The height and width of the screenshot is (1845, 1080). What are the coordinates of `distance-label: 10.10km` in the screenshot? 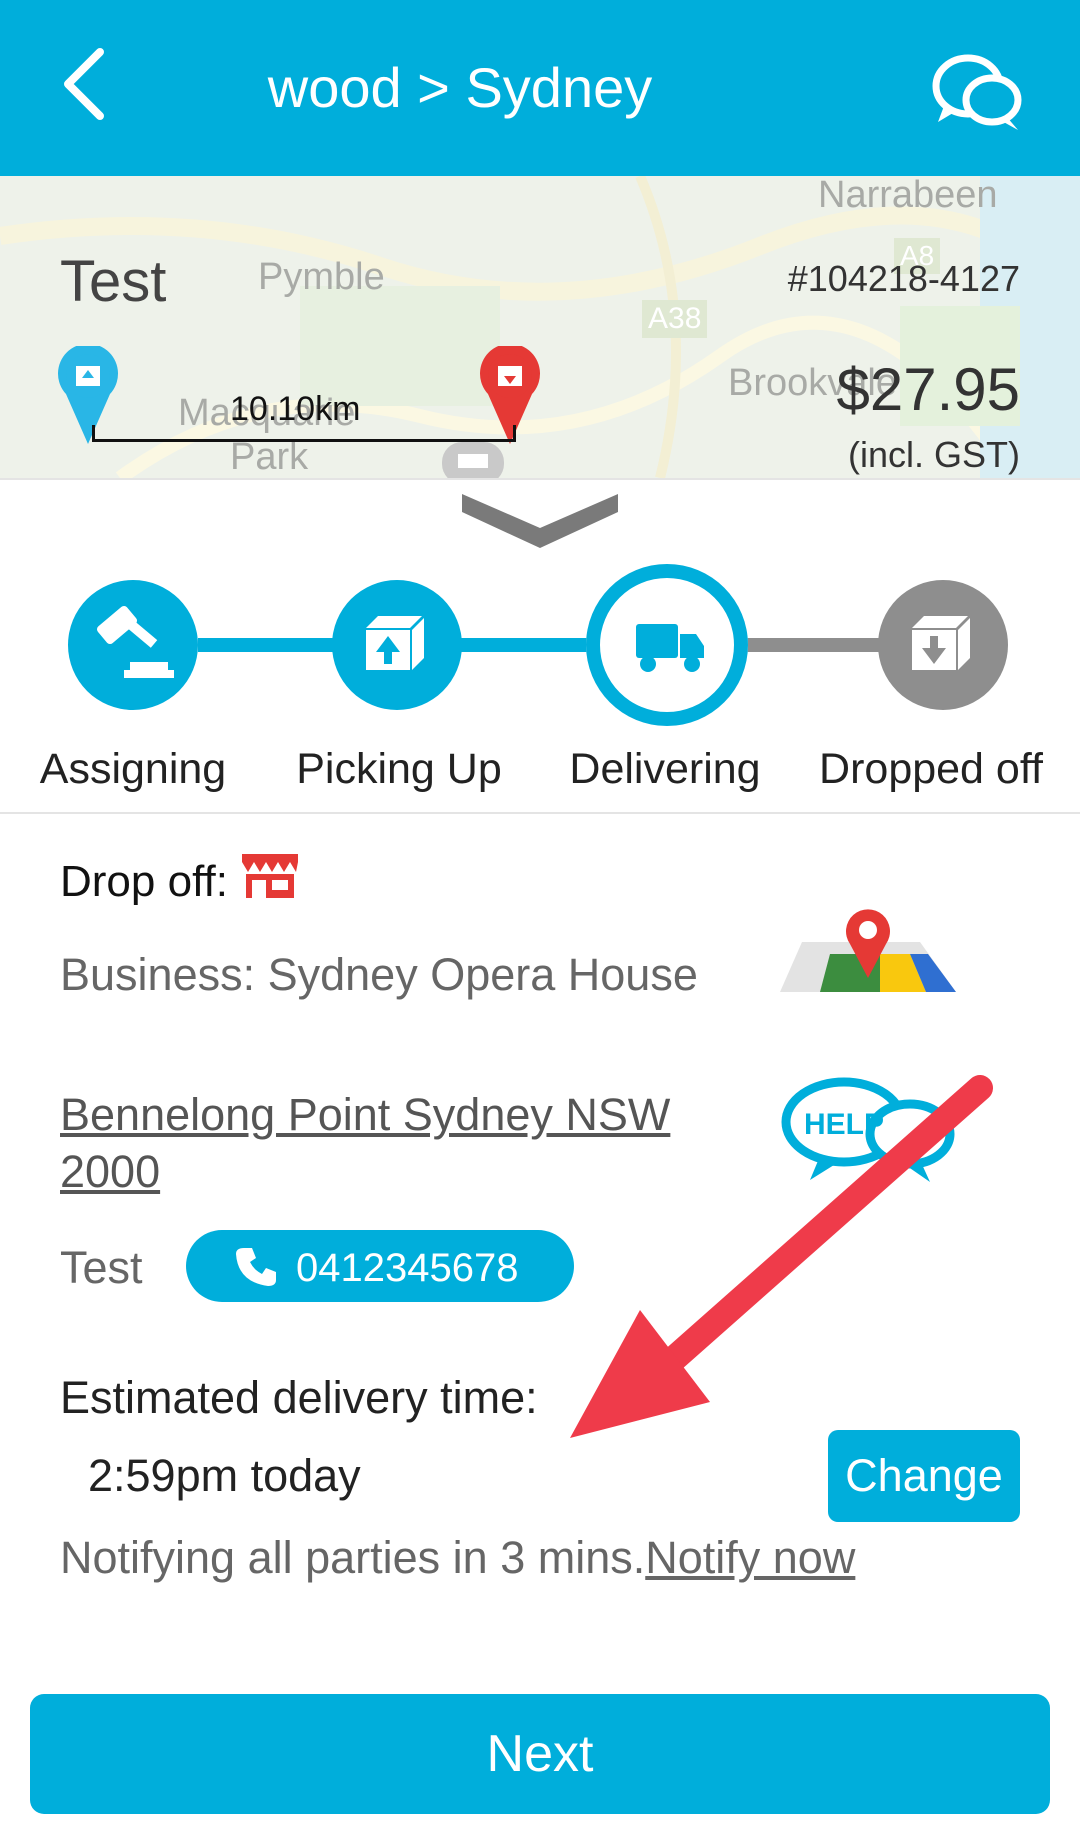 It's located at (295, 409).